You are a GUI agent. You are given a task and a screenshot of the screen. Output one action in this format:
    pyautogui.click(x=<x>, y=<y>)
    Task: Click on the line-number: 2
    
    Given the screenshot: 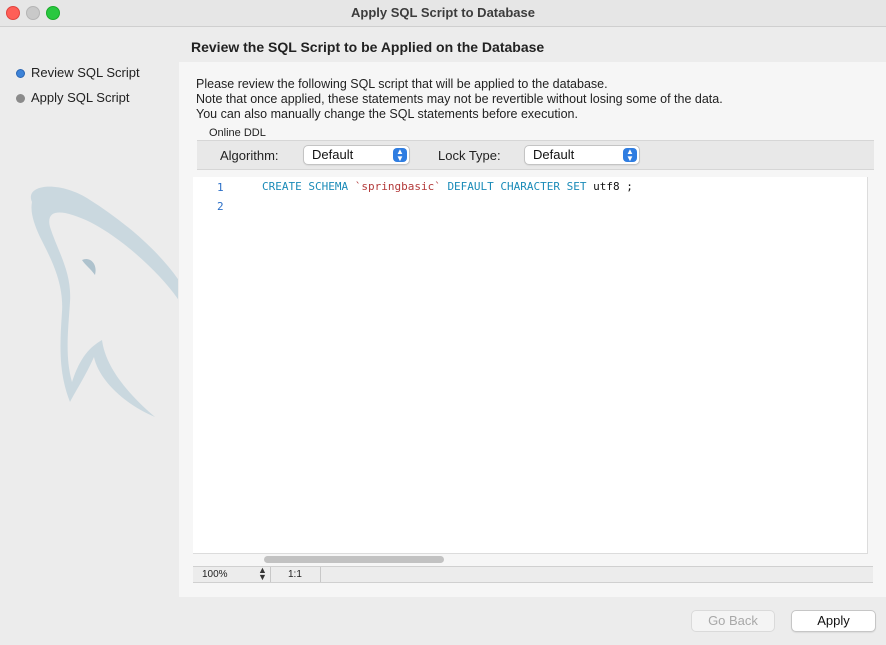 What is the action you would take?
    pyautogui.click(x=220, y=206)
    